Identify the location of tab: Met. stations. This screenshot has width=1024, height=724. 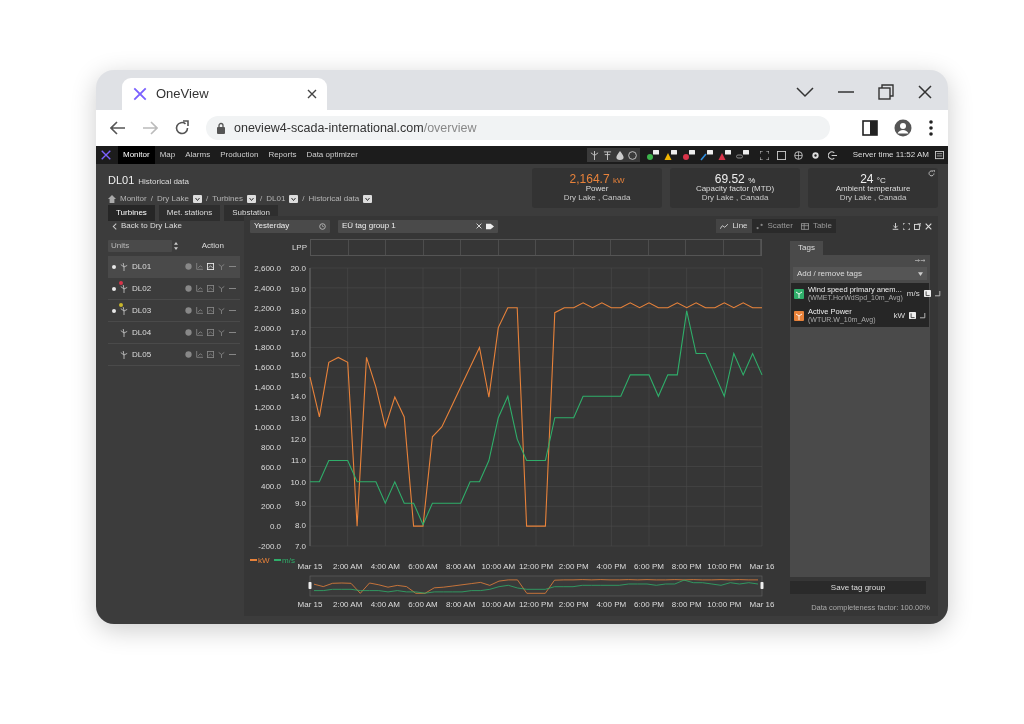
(189, 212).